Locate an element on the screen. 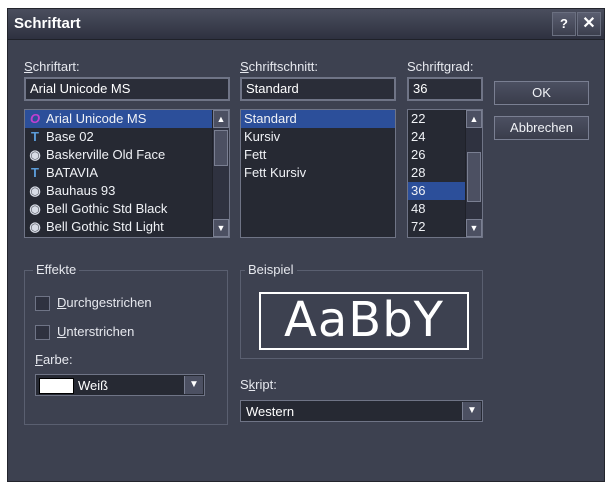  window-title: Schriftart is located at coordinates (47, 23).